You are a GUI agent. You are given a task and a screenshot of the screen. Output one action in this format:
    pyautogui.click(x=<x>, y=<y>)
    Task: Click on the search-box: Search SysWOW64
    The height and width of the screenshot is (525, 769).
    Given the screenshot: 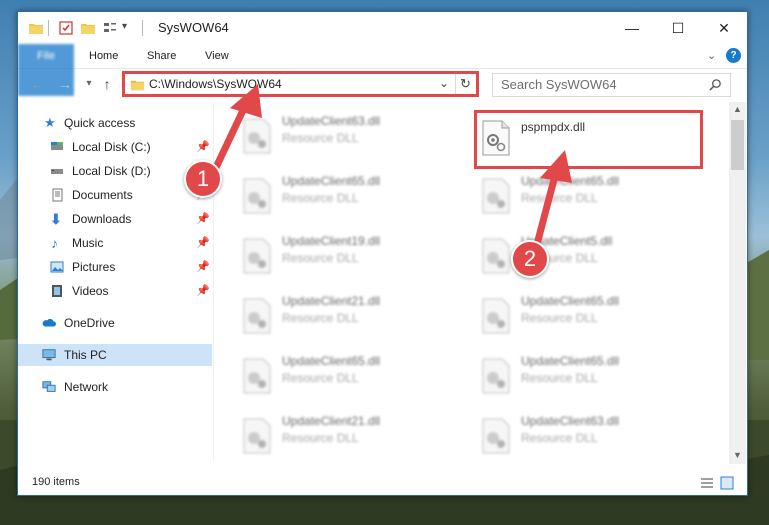 What is the action you would take?
    pyautogui.click(x=611, y=85)
    